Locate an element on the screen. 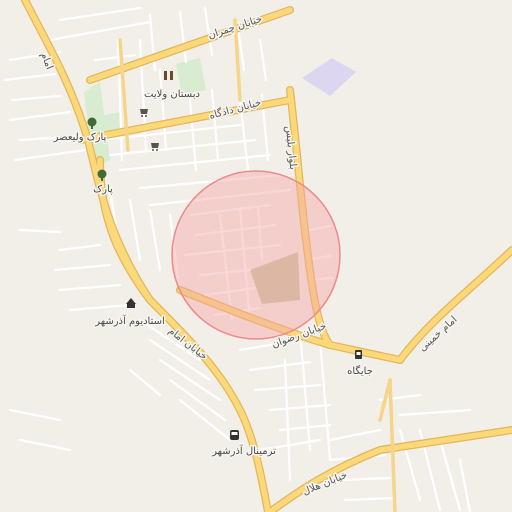 The image size is (512, 512). label-stadium: استادیوم آذرشهر is located at coordinates (129, 320).